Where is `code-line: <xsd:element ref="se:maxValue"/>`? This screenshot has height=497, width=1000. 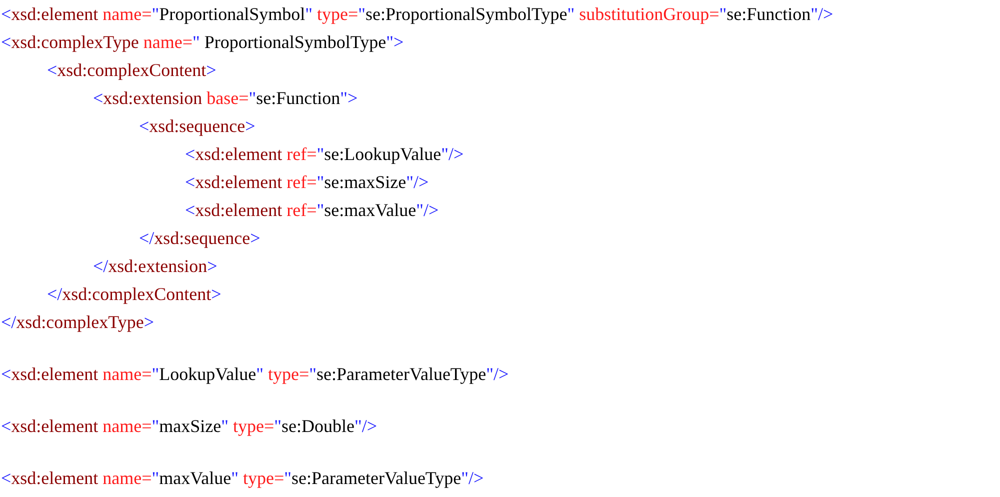 code-line: <xsd:element ref="se:maxValue"/> is located at coordinates (312, 210).